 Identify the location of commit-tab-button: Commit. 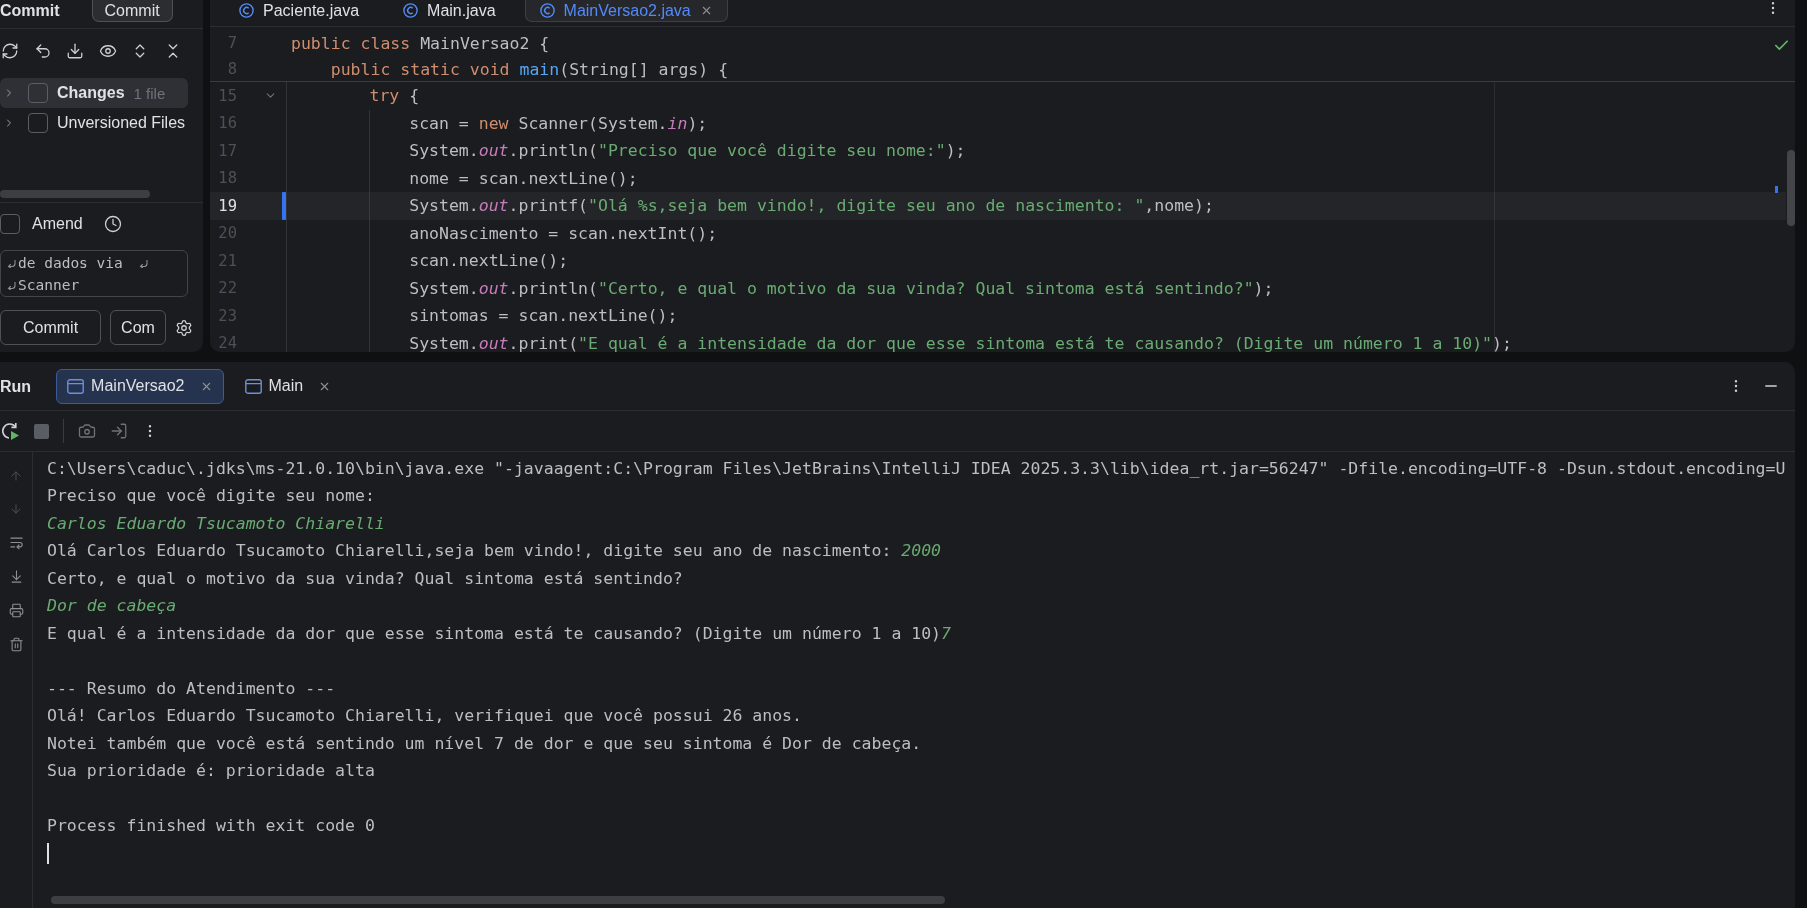
(132, 11).